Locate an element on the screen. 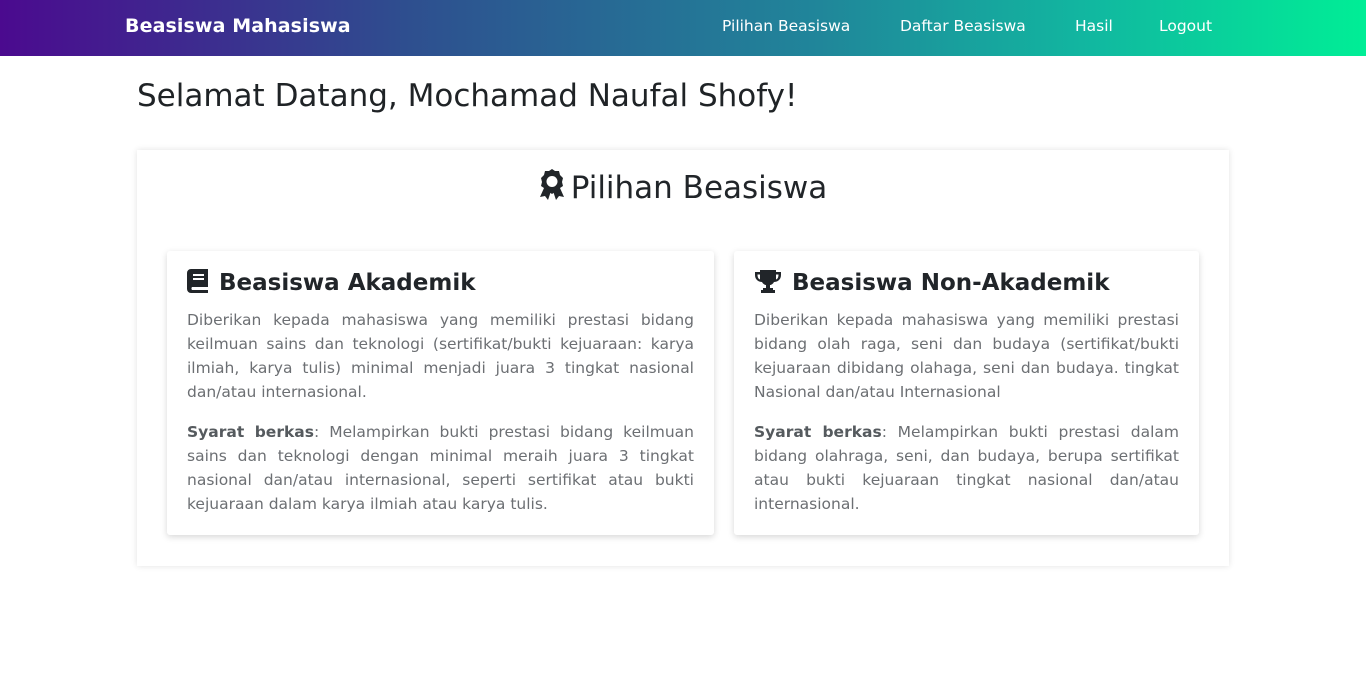 The height and width of the screenshot is (679, 1366). section-title: Pilihan Beasiswa is located at coordinates (683, 189).